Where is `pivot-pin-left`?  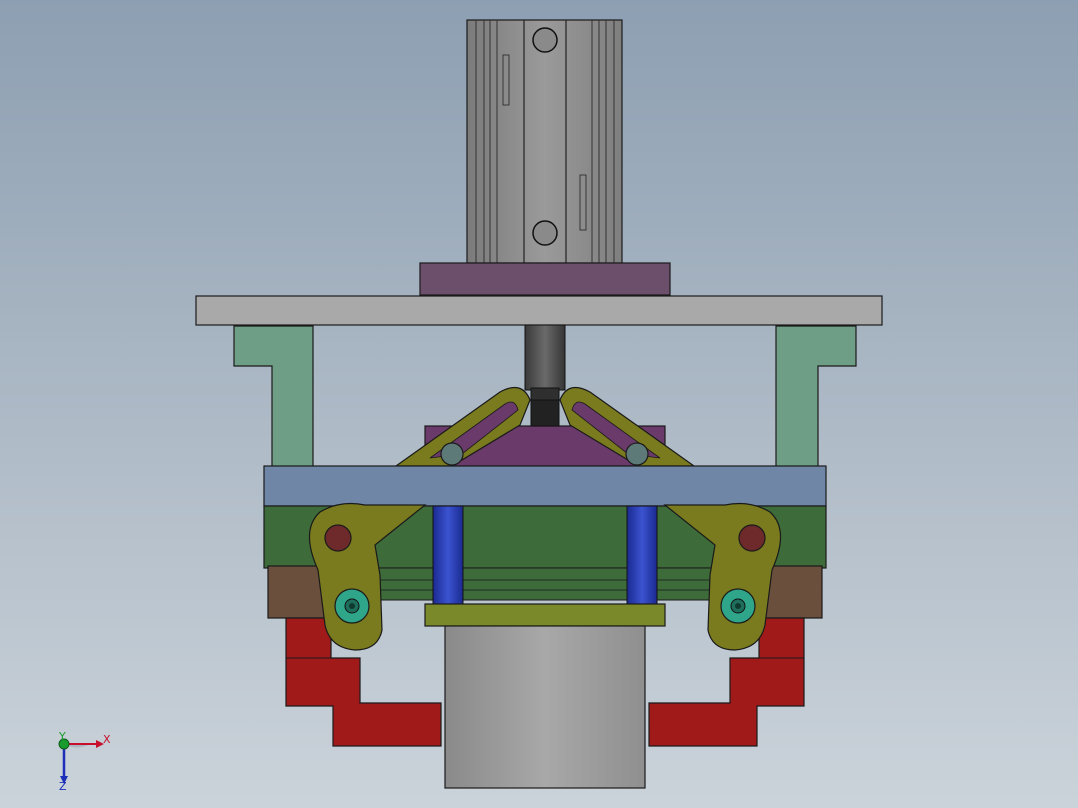 pivot-pin-left is located at coordinates (452, 454).